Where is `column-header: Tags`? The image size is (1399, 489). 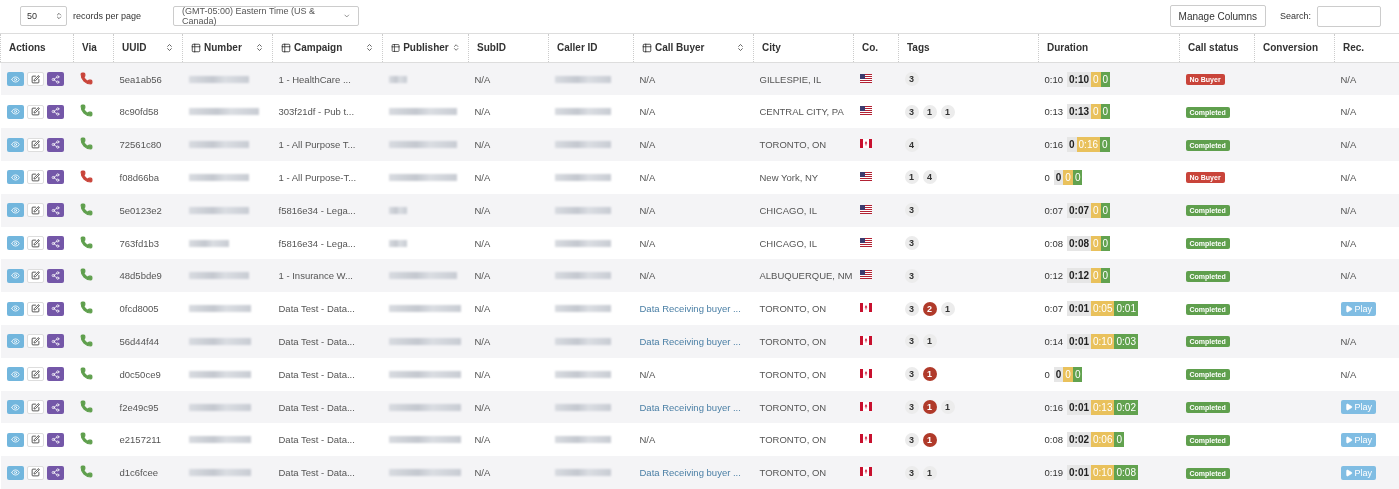
column-header: Tags is located at coordinates (968, 48).